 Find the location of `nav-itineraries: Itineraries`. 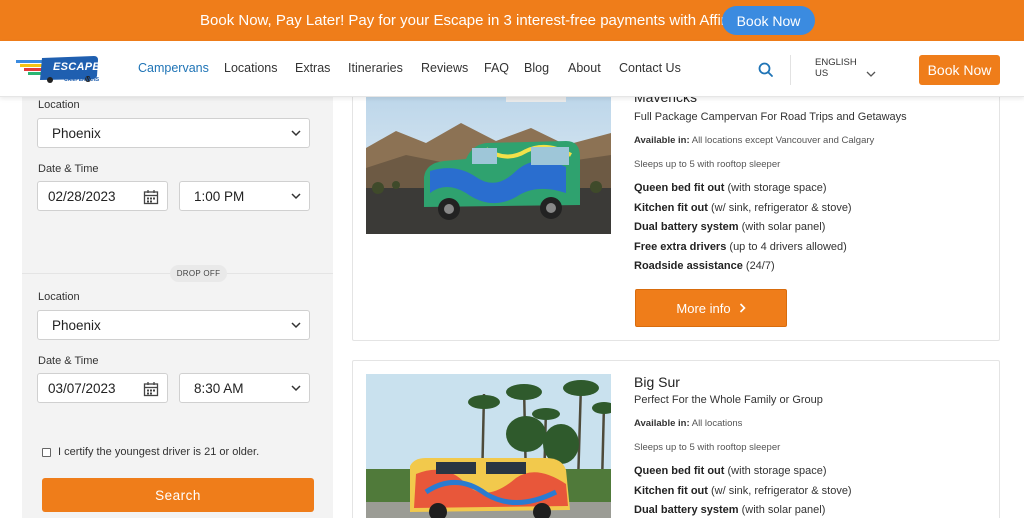

nav-itineraries: Itineraries is located at coordinates (375, 68).